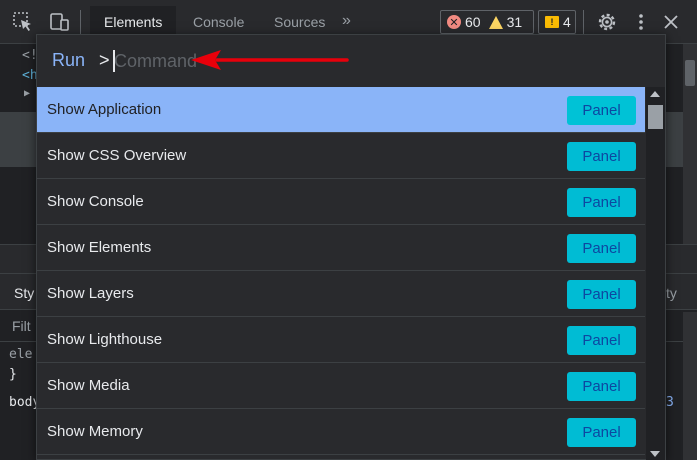 The height and width of the screenshot is (460, 697). What do you see at coordinates (104, 60) in the screenshot?
I see `command-prefix: >` at bounding box center [104, 60].